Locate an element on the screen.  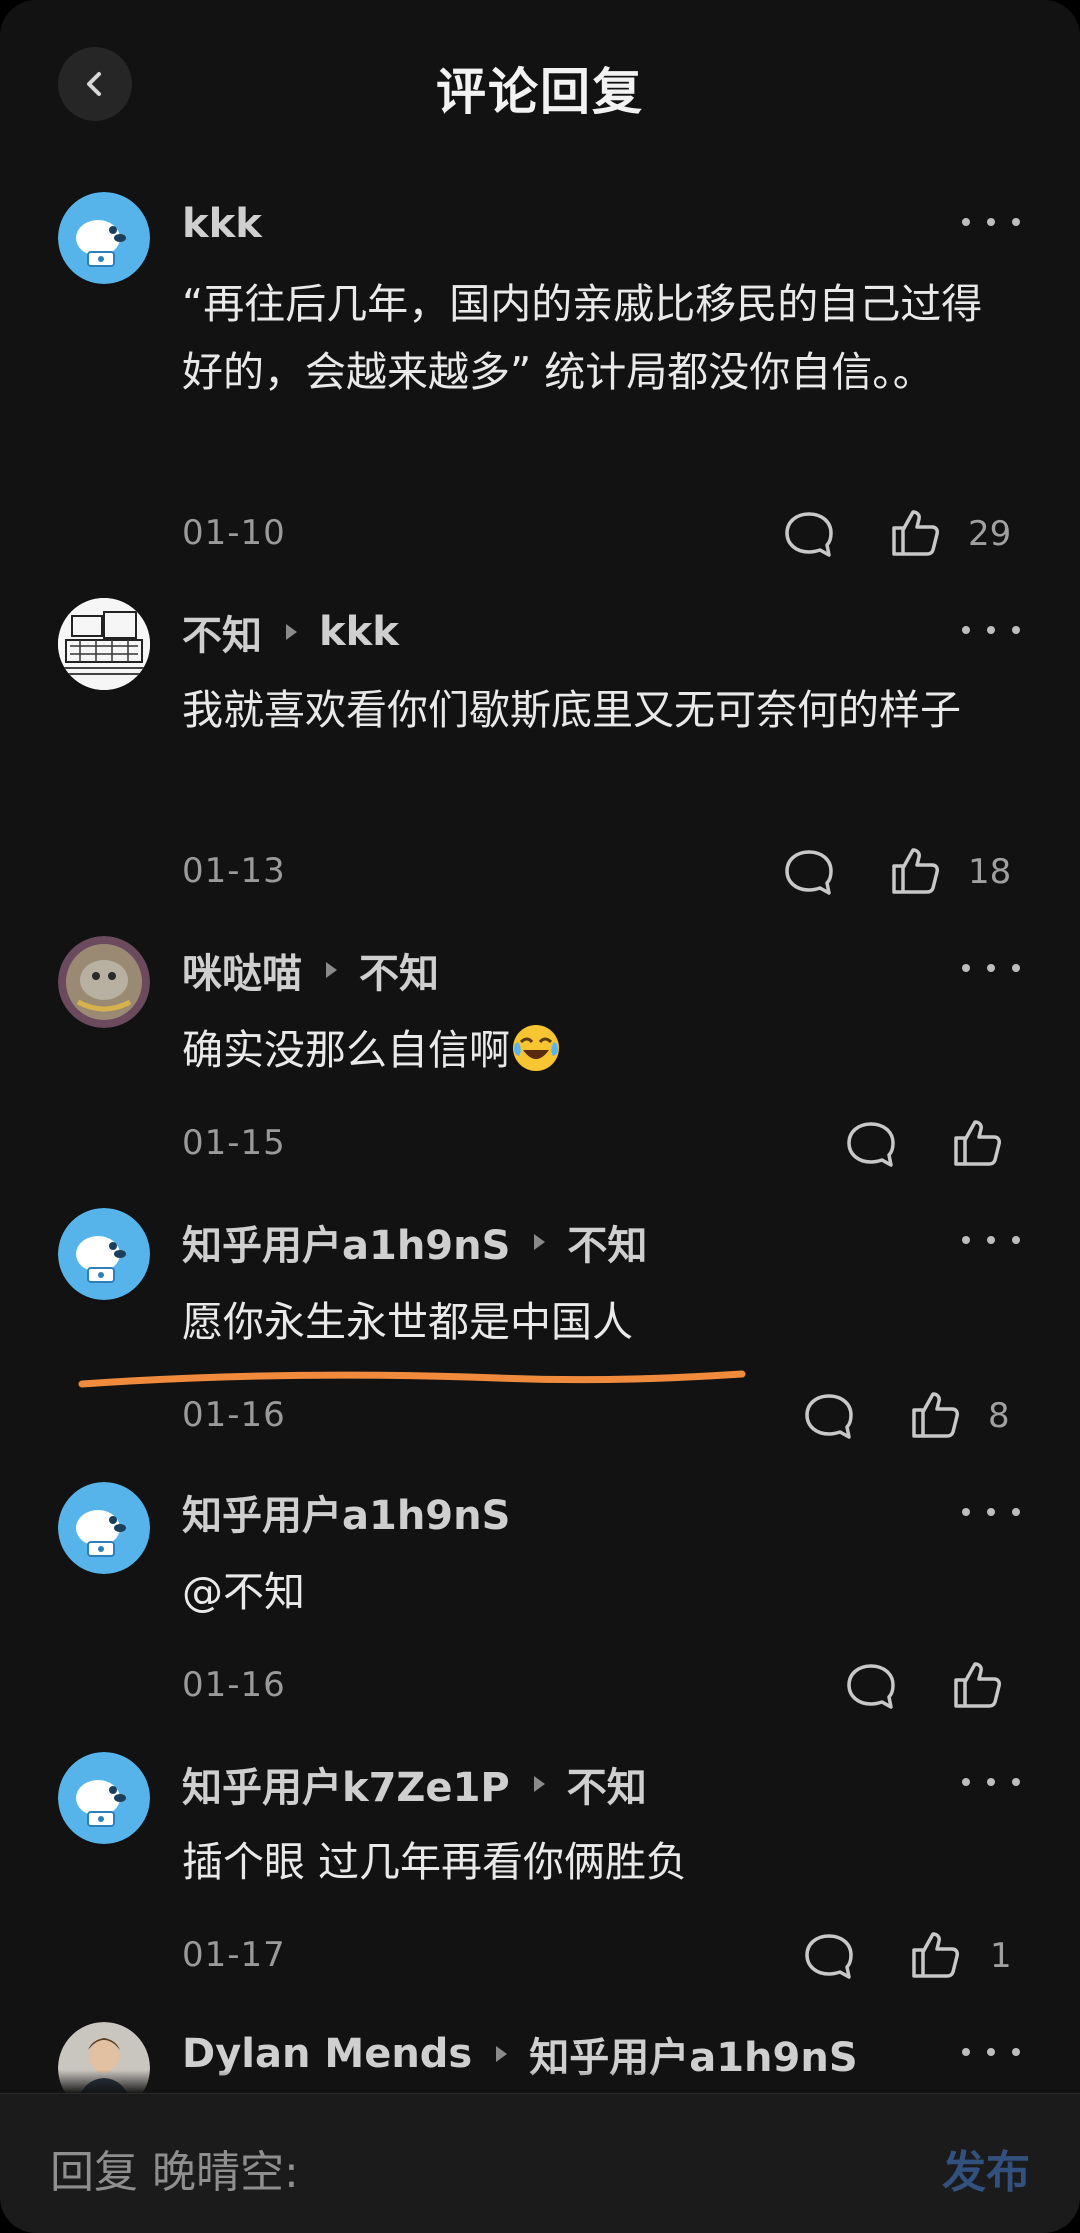
reply-input-bar: 回复 晚晴空: 发布 is located at coordinates (540, 2163).